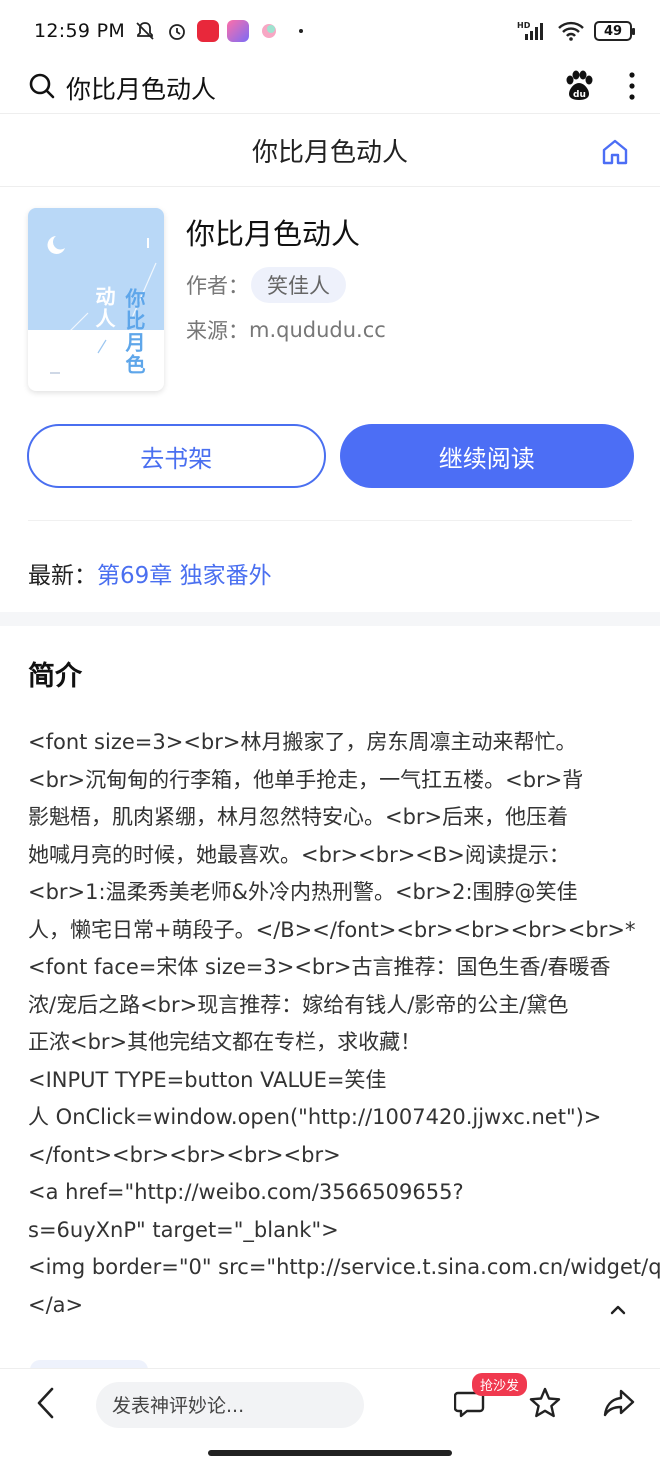  What do you see at coordinates (545, 1405) in the screenshot?
I see `favorite-star-icon` at bounding box center [545, 1405].